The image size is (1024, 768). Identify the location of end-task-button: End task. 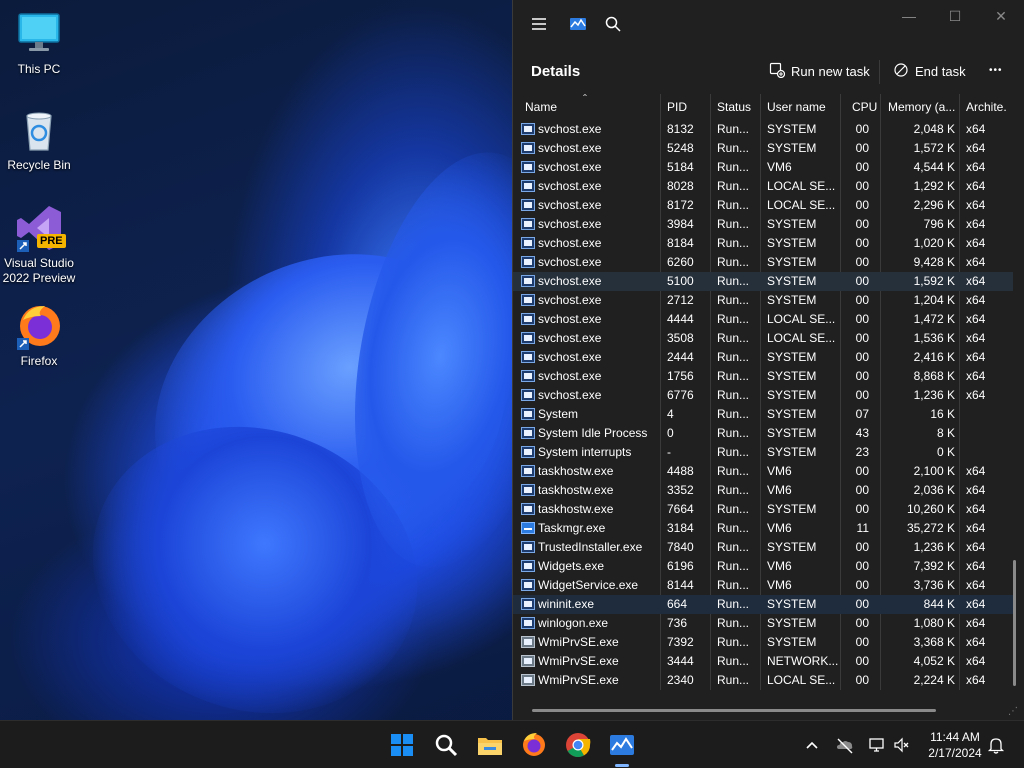
(929, 72).